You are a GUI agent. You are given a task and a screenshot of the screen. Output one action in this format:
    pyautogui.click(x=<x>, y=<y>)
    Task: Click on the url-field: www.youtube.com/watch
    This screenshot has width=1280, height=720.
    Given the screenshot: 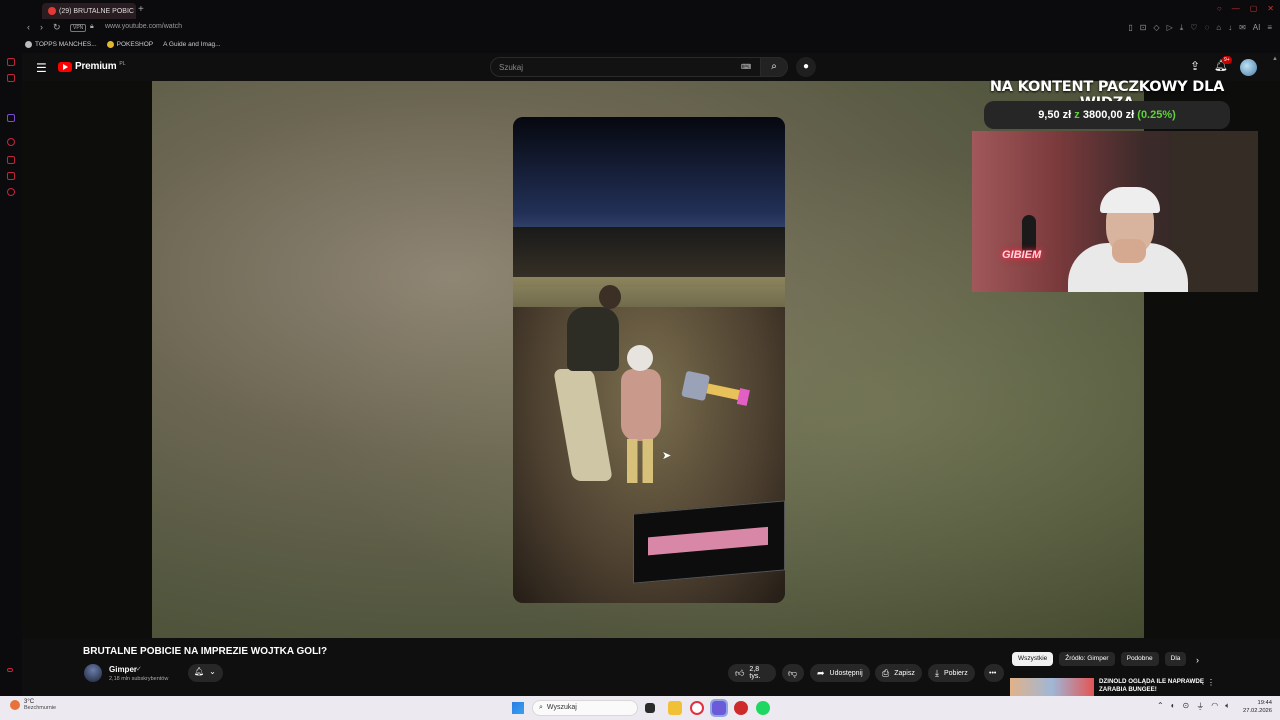 What is the action you would take?
    pyautogui.click(x=143, y=26)
    